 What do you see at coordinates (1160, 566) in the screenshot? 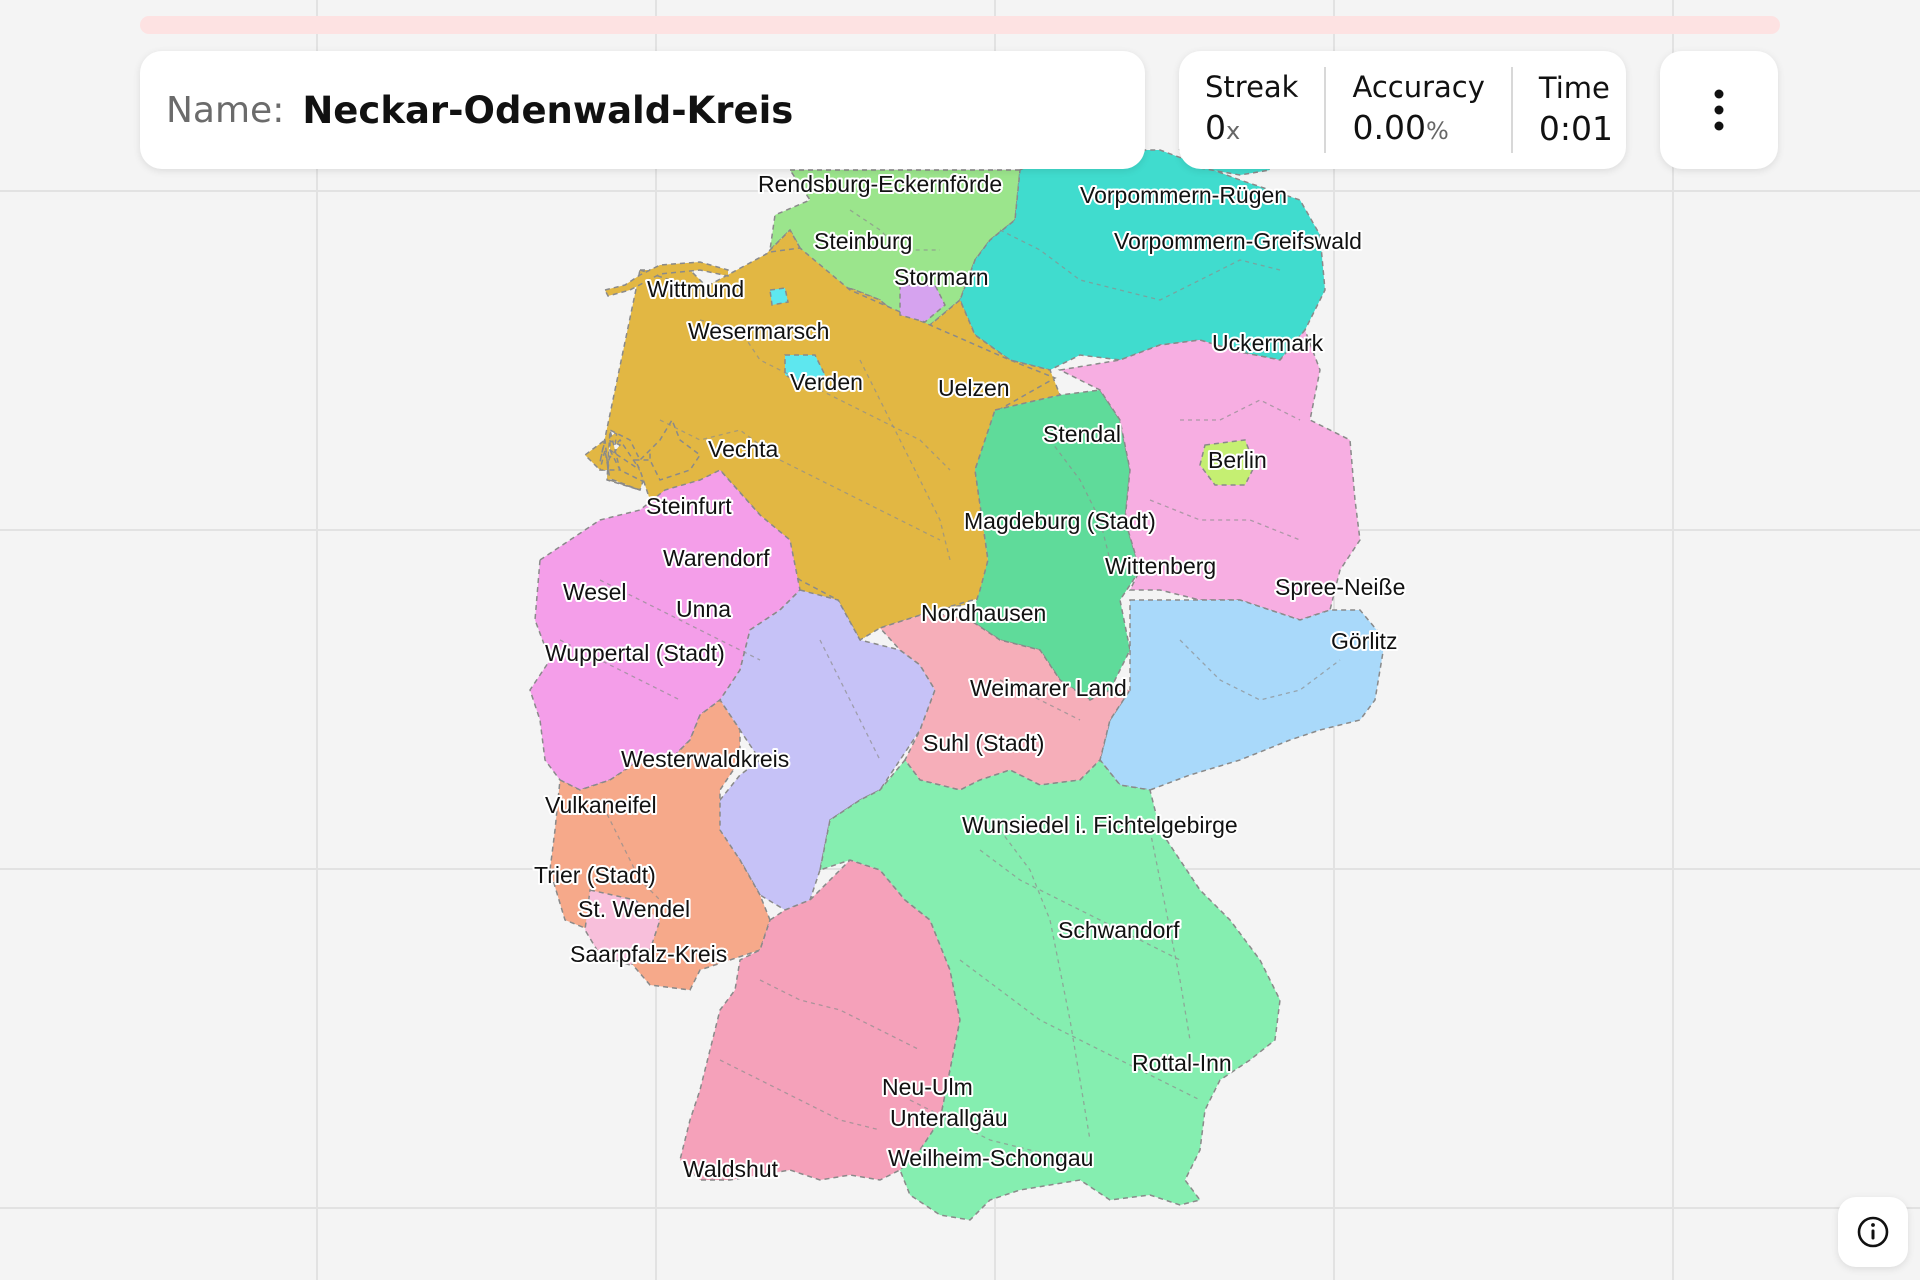
I see `map-label: Wittenberg` at bounding box center [1160, 566].